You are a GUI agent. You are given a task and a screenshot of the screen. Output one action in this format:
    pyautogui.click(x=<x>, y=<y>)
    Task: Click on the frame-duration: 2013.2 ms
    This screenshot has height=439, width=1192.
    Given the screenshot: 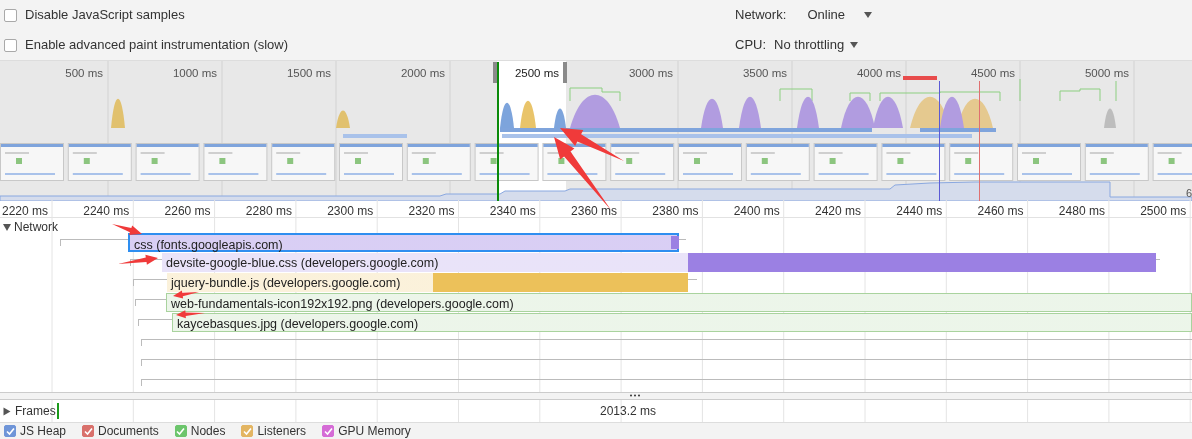 What is the action you would take?
    pyautogui.click(x=628, y=411)
    